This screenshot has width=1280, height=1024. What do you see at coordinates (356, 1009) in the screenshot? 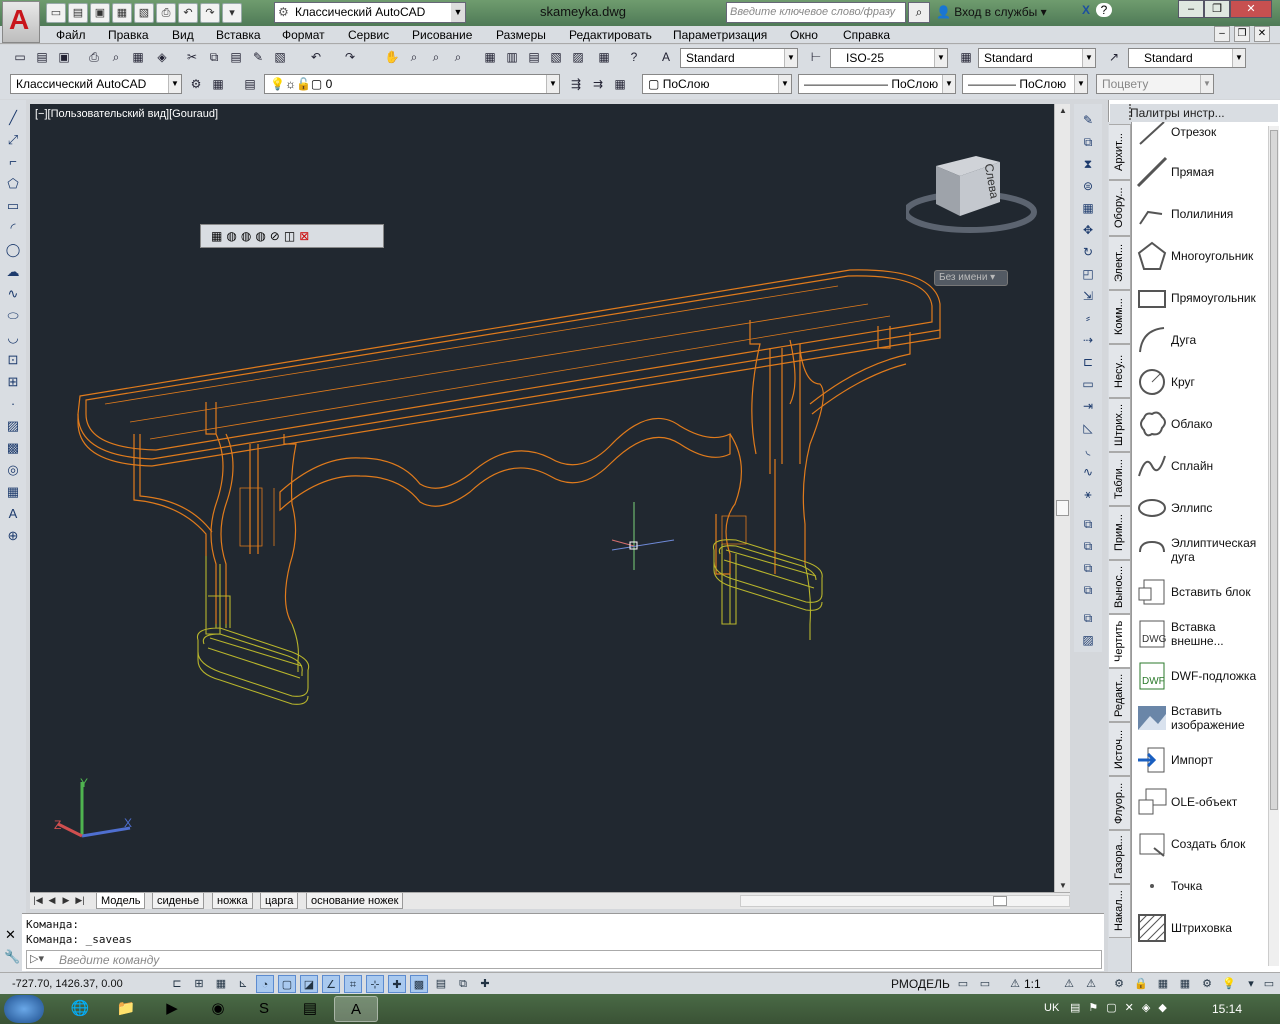
I see `autocad-taskbar-icon: A` at bounding box center [356, 1009].